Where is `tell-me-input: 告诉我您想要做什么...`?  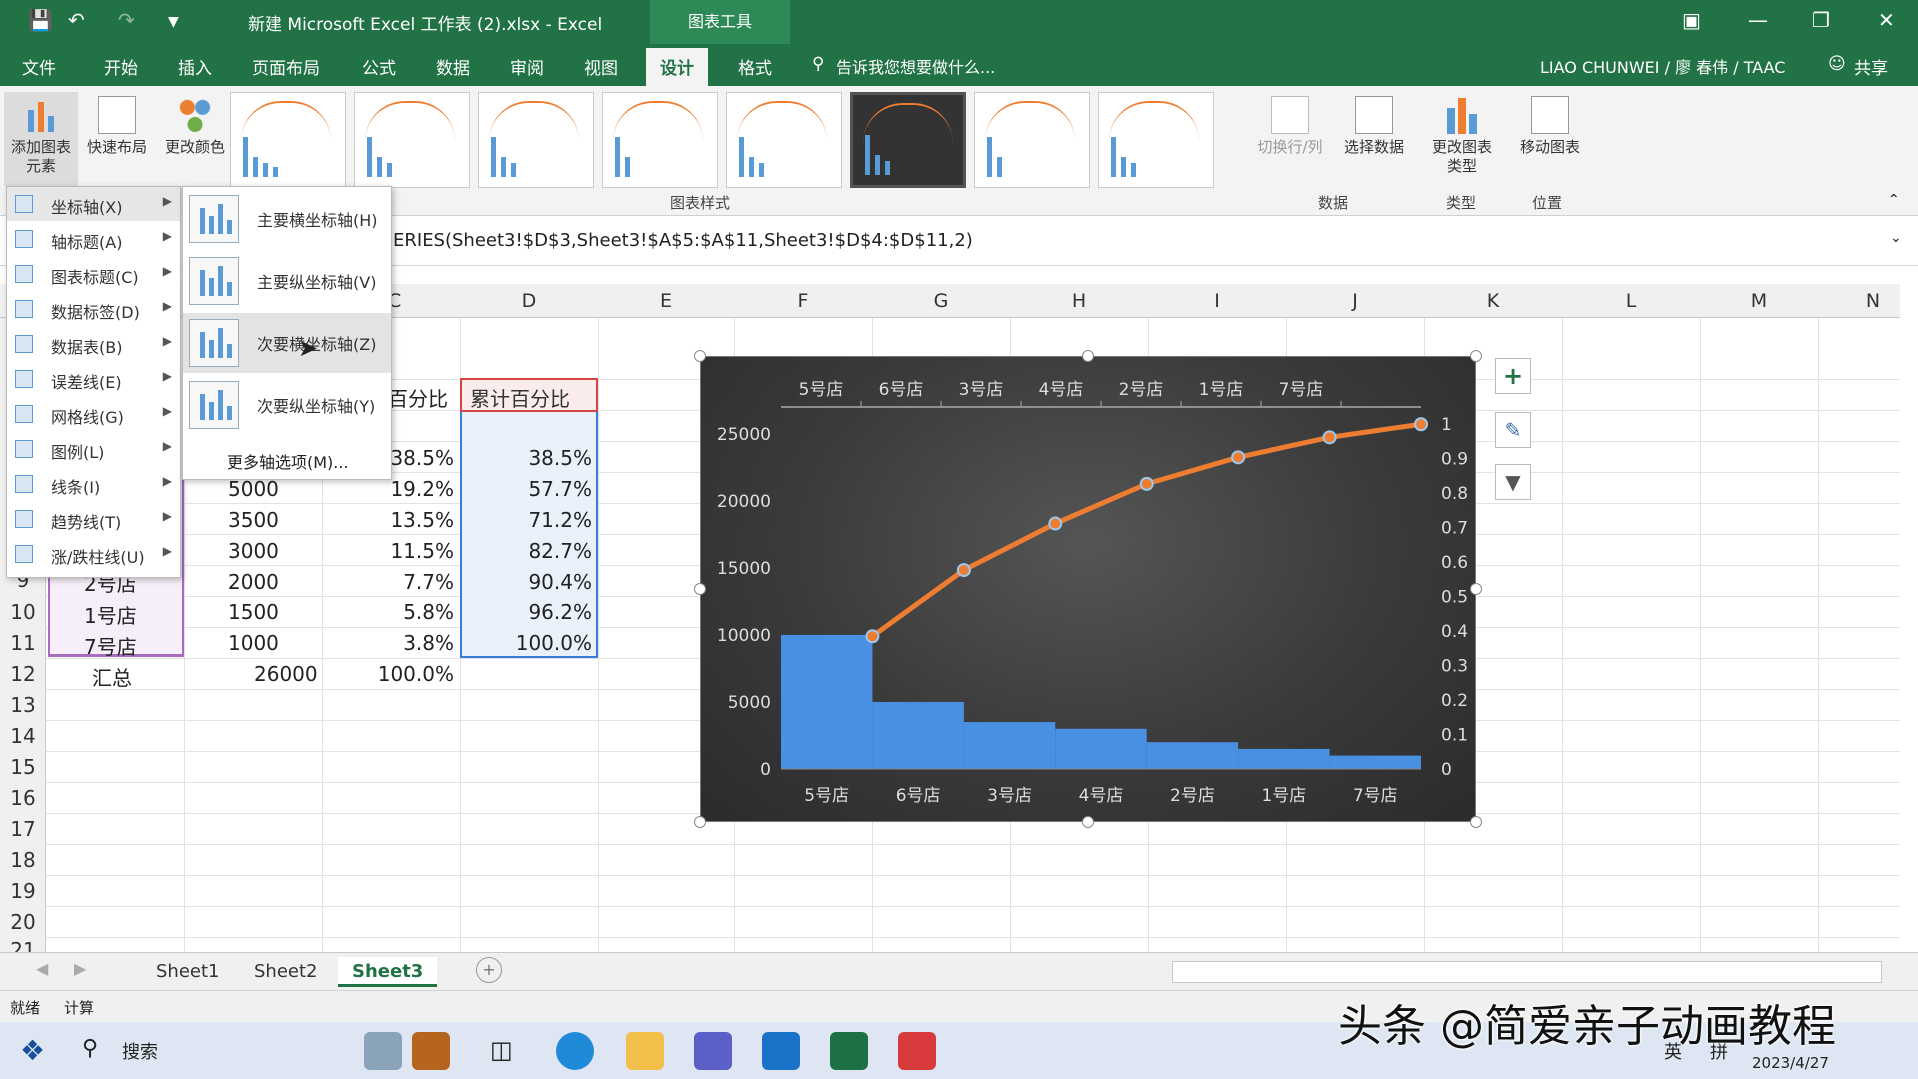
tell-me-input: 告诉我您想要做什么... is located at coordinates (915, 66).